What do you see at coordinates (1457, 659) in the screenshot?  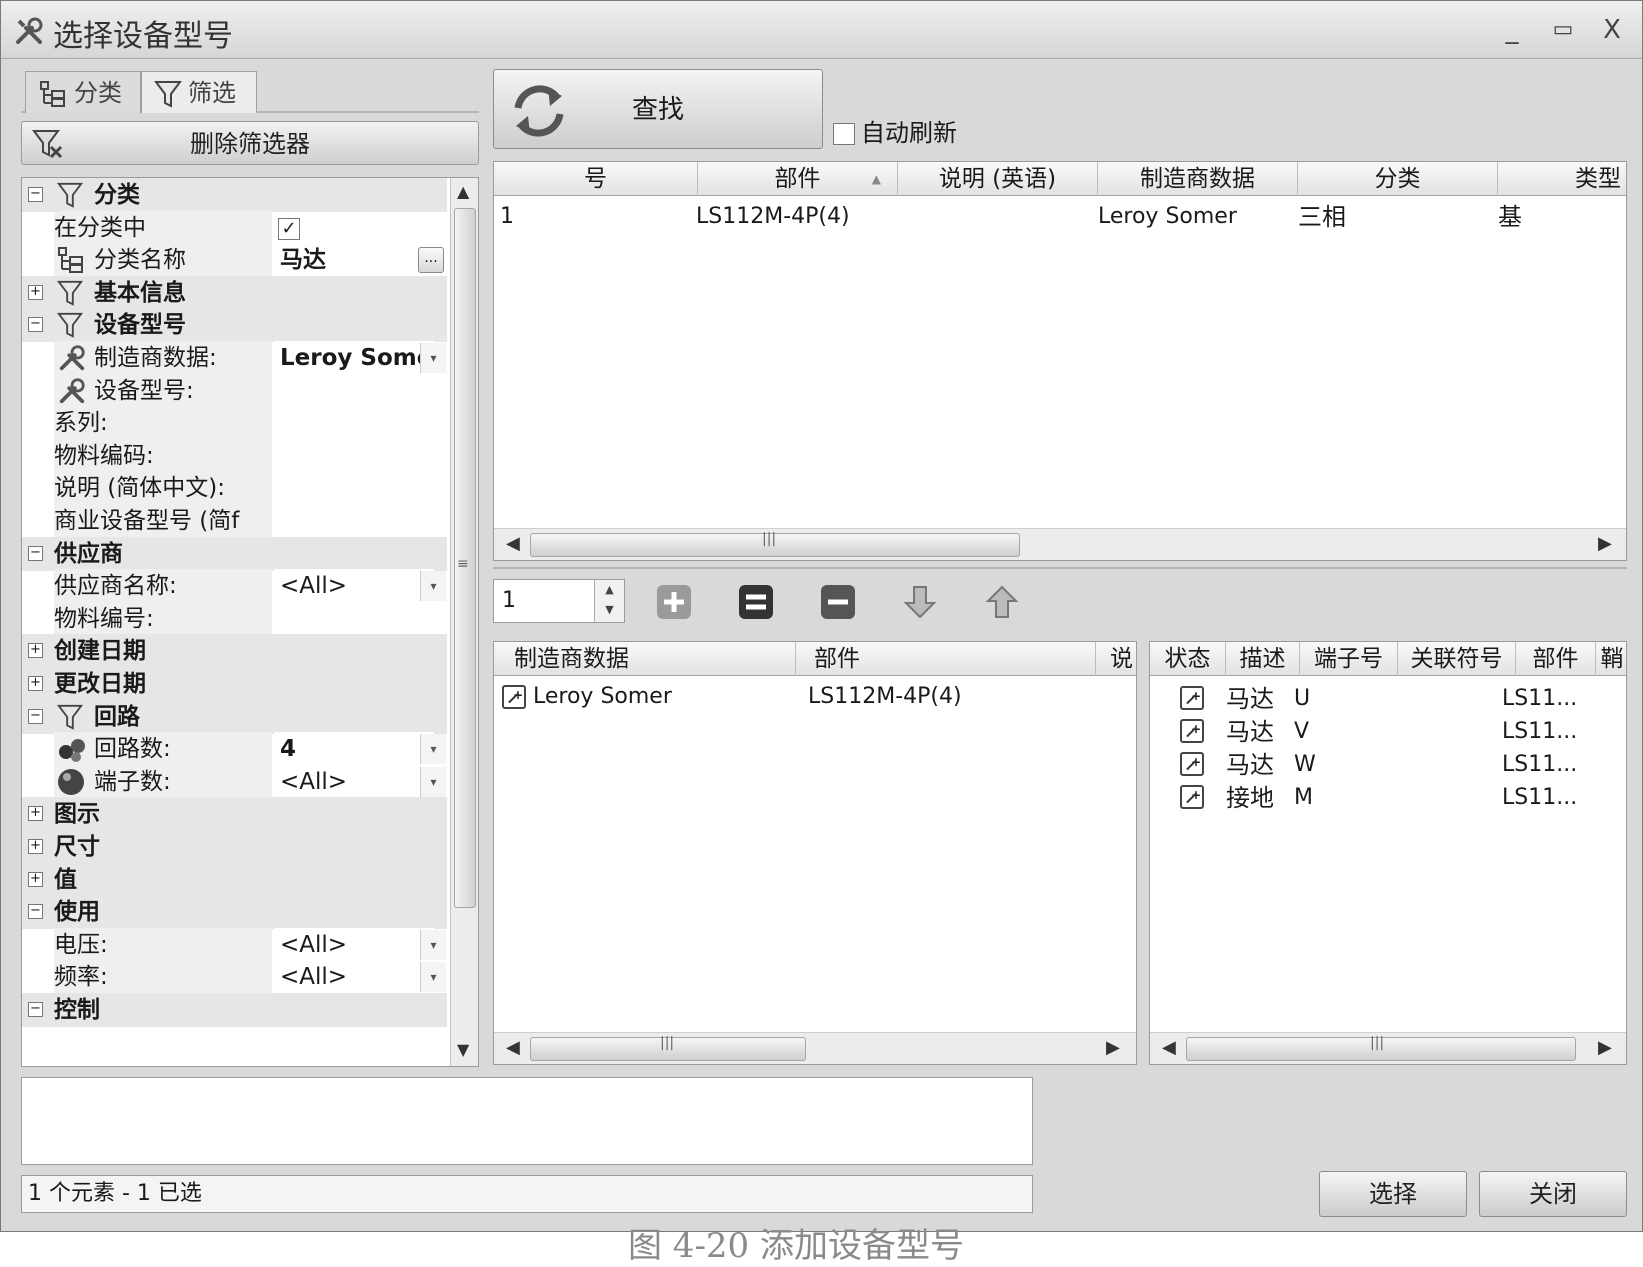 I see `column-header-associated-symbol: 关联符号` at bounding box center [1457, 659].